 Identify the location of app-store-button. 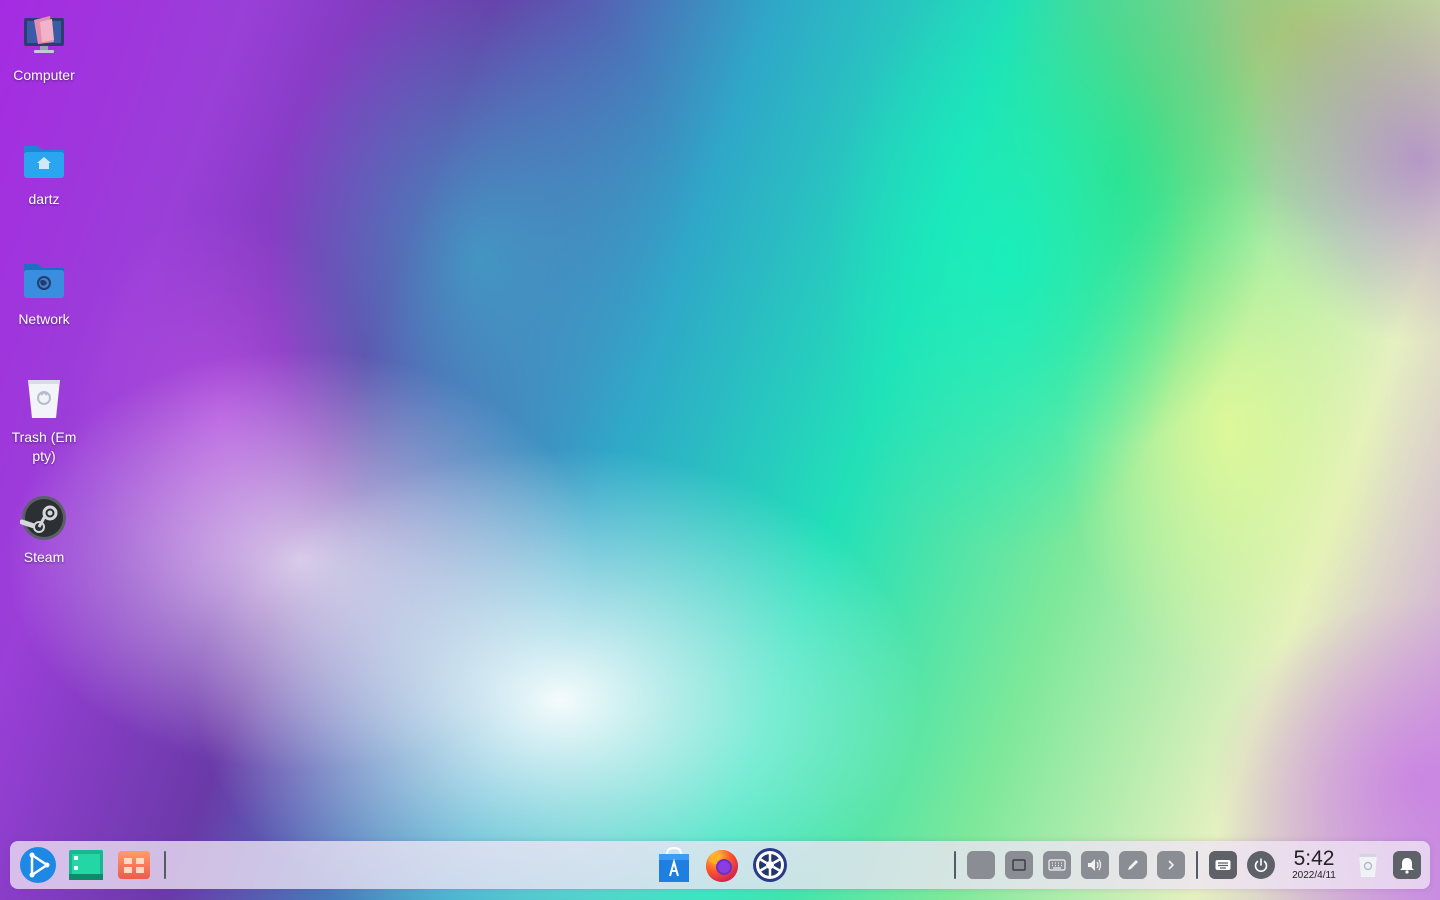
(674, 865).